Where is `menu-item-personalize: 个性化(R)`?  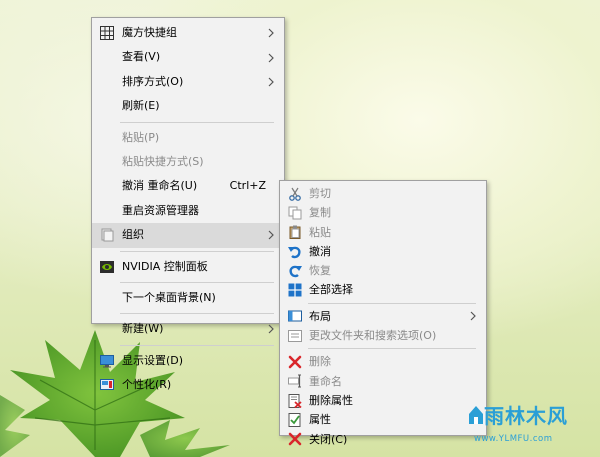
menu-item-personalize: 个性化(R) is located at coordinates (188, 385).